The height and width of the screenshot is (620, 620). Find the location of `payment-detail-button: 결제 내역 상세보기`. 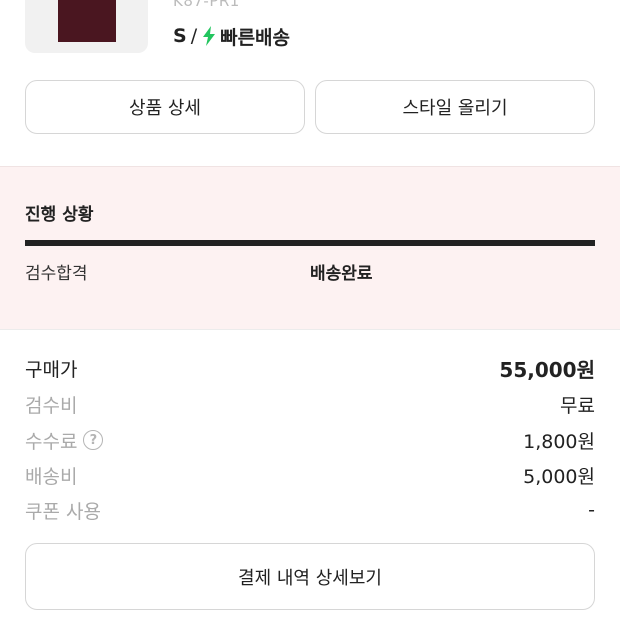

payment-detail-button: 결제 내역 상세보기 is located at coordinates (310, 576).